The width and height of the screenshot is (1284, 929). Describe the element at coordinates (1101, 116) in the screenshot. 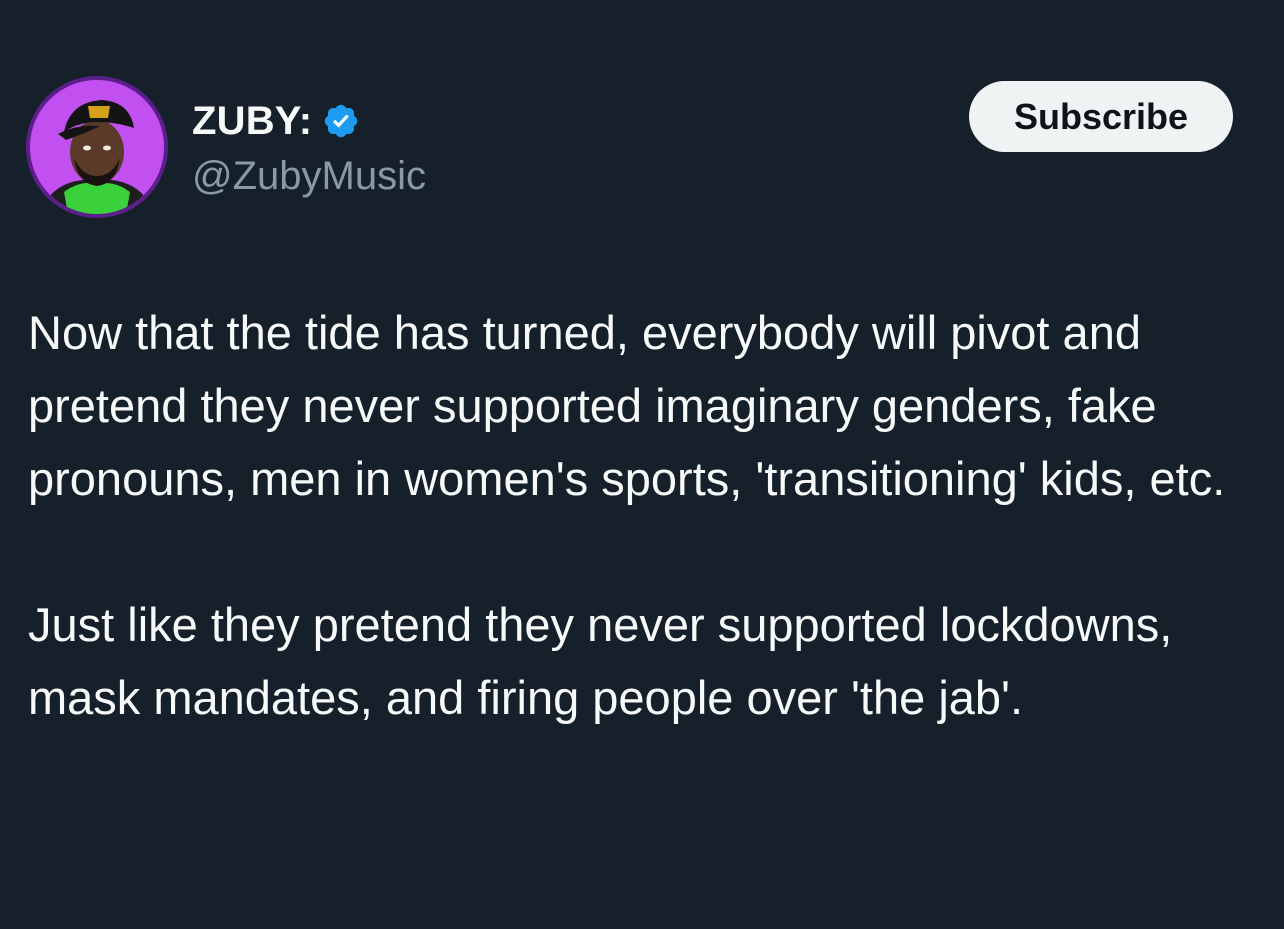

I see `subscribe-button: Subscribe` at that location.